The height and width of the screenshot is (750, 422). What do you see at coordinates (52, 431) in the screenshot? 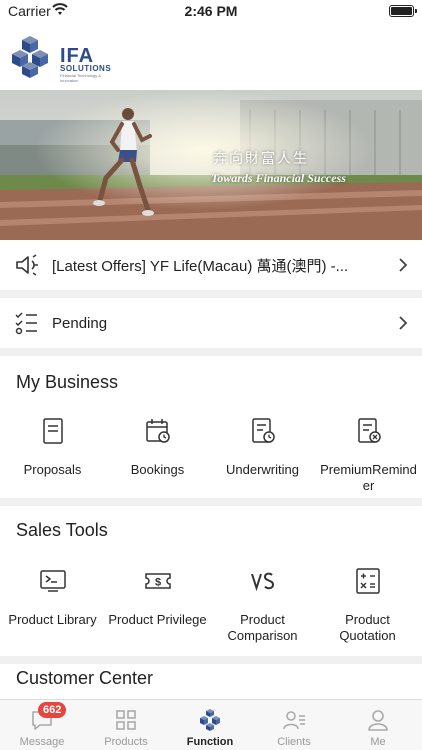
I see `document-icon` at bounding box center [52, 431].